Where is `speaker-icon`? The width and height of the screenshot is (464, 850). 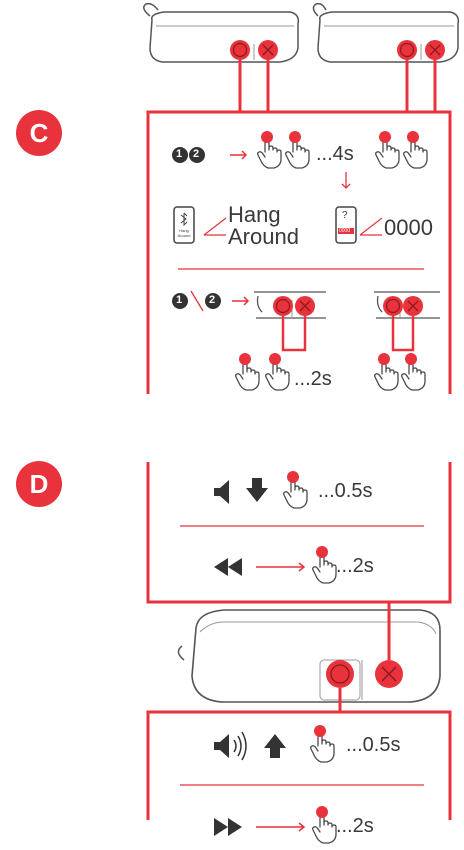 speaker-icon is located at coordinates (309, 656).